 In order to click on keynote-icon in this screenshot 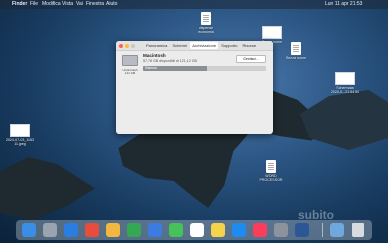, I will do `click(155, 230)`.